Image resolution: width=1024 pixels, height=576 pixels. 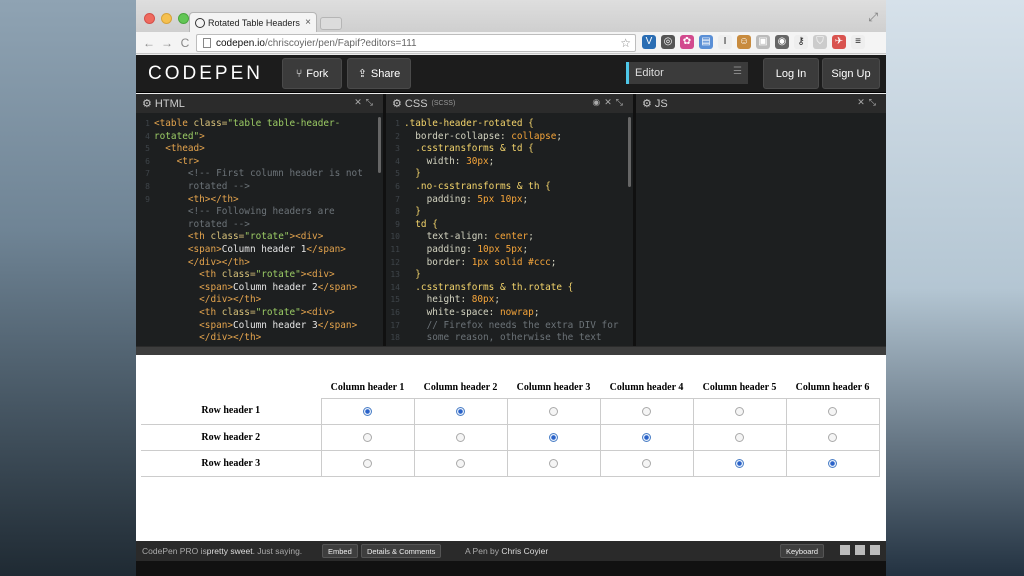 What do you see at coordinates (469, 123) in the screenshot?
I see `code-token: .table-header-rotated {` at bounding box center [469, 123].